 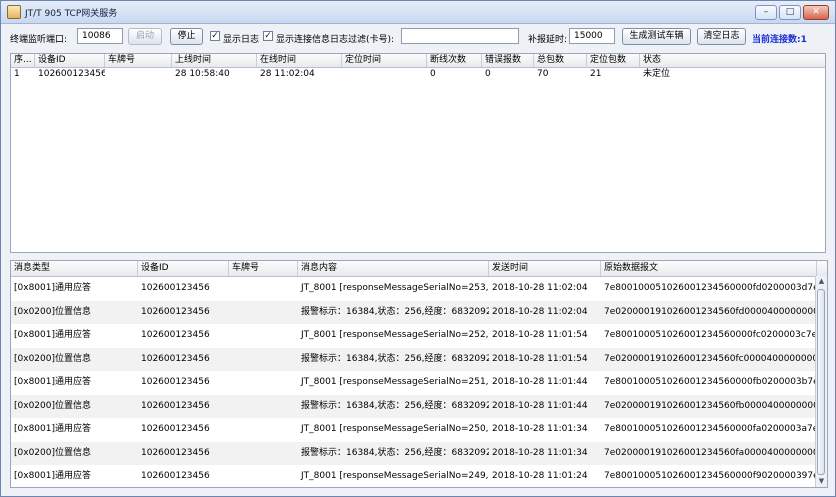 I want to click on table-cell: 21, so click(x=596, y=74).